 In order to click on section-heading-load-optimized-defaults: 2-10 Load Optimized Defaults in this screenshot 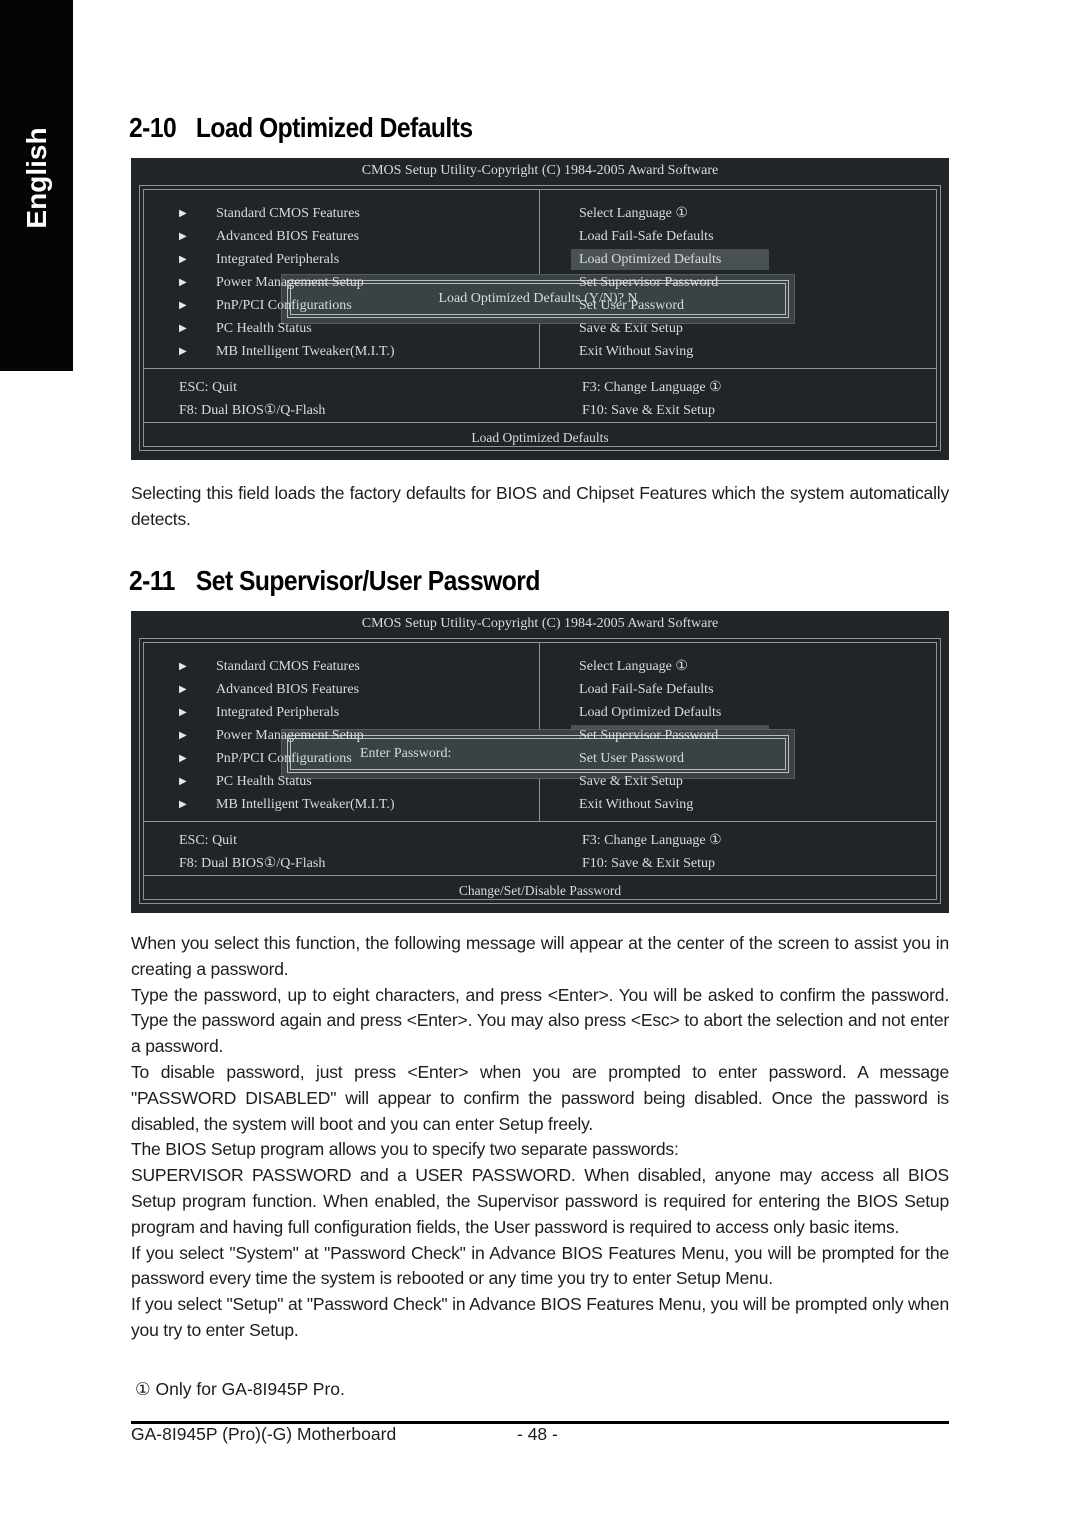, I will do `click(301, 128)`.